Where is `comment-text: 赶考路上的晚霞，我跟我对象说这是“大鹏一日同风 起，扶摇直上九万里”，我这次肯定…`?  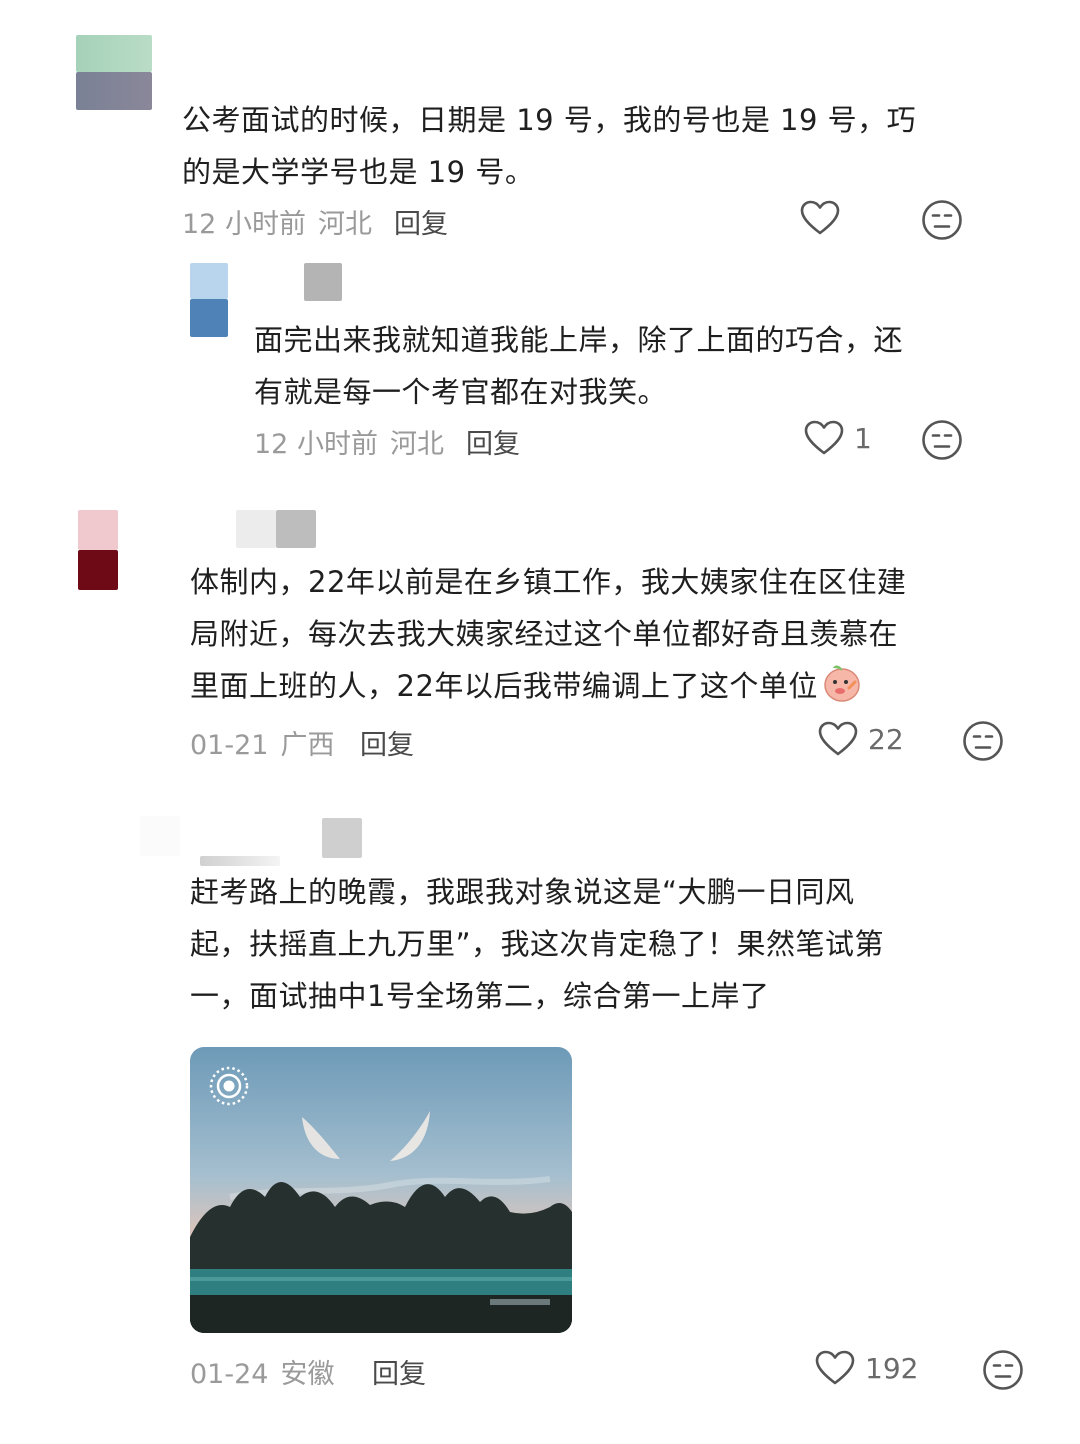 comment-text: 赶考路上的晚霞，我跟我对象说这是“大鹏一日同风 起，扶摇直上九万里”，我这次肯定… is located at coordinates (537, 944).